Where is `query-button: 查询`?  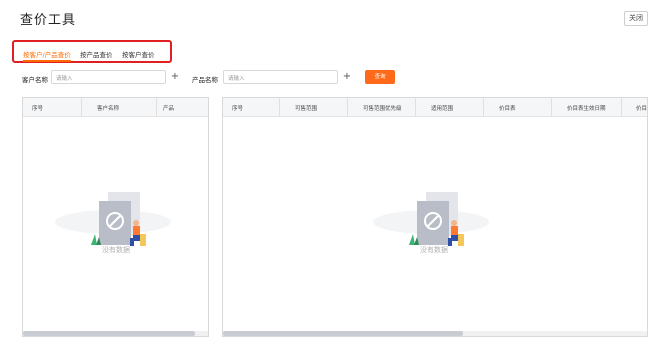 query-button: 查询 is located at coordinates (380, 77).